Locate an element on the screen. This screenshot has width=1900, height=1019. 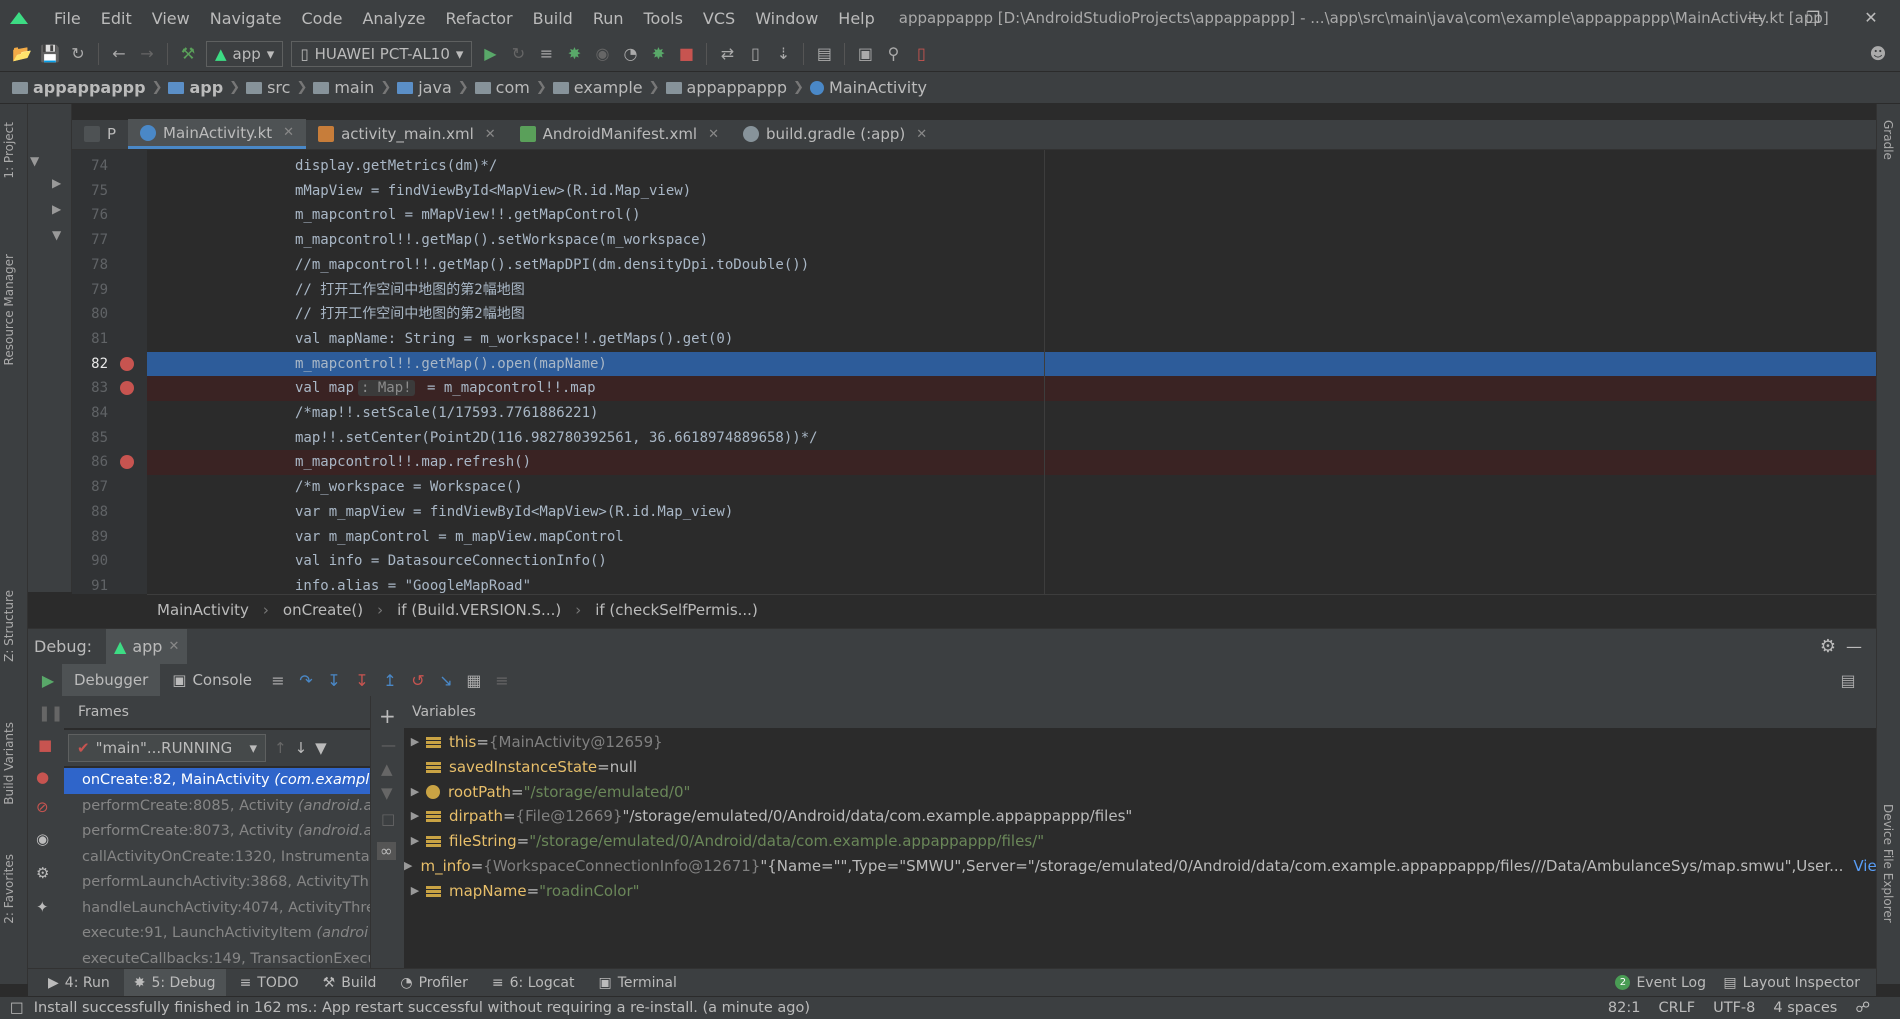
line-number: 88 is located at coordinates (93, 512).